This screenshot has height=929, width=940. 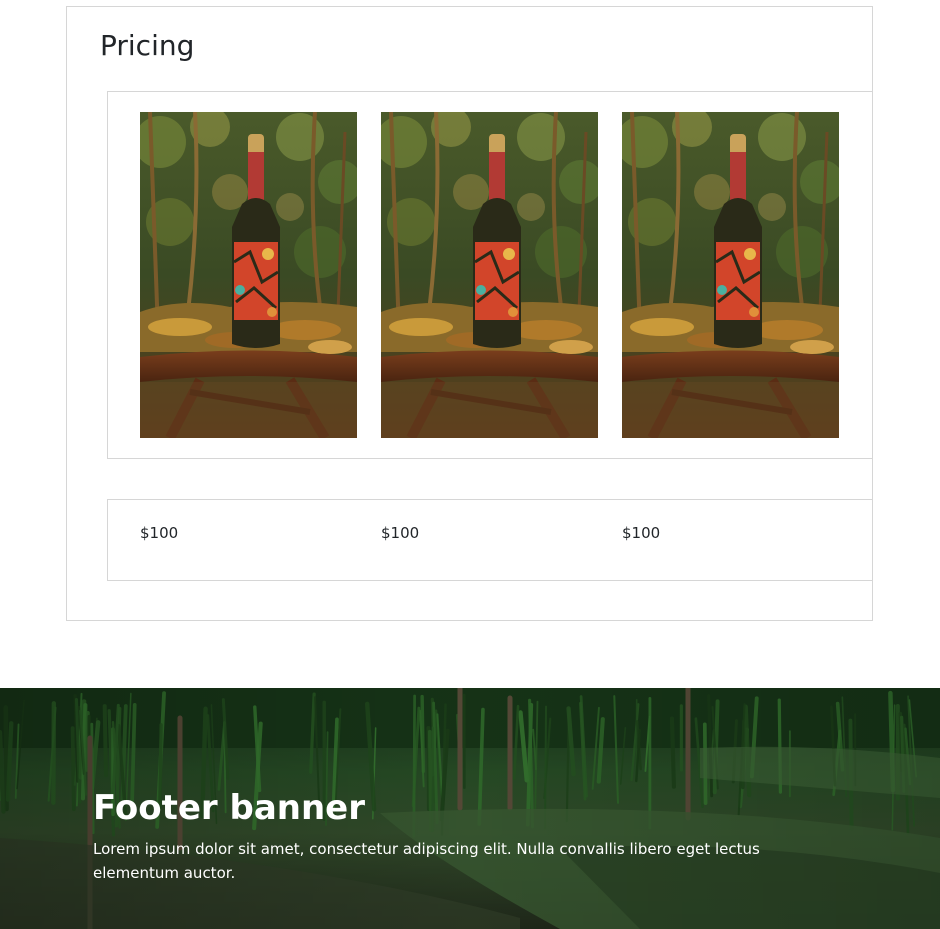 I want to click on price-label-1: $100, so click(x=159, y=533).